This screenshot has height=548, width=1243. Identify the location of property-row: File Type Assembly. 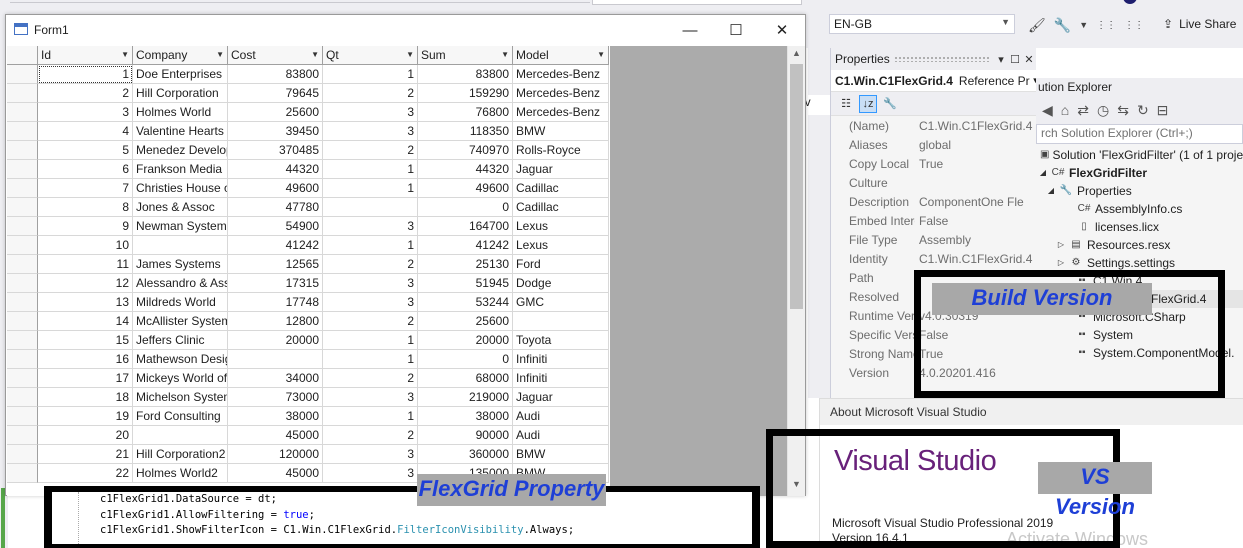
(933, 239).